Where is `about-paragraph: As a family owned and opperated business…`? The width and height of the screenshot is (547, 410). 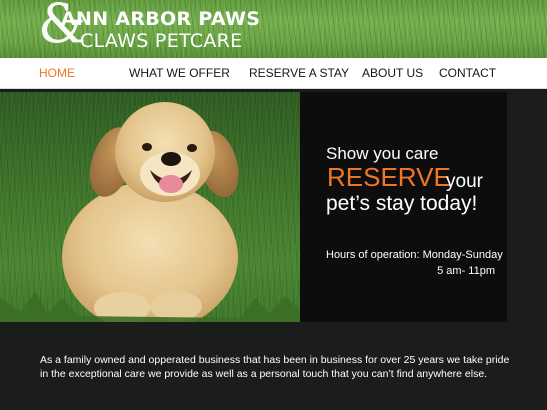 about-paragraph: As a family owned and opperated business… is located at coordinates (275, 366).